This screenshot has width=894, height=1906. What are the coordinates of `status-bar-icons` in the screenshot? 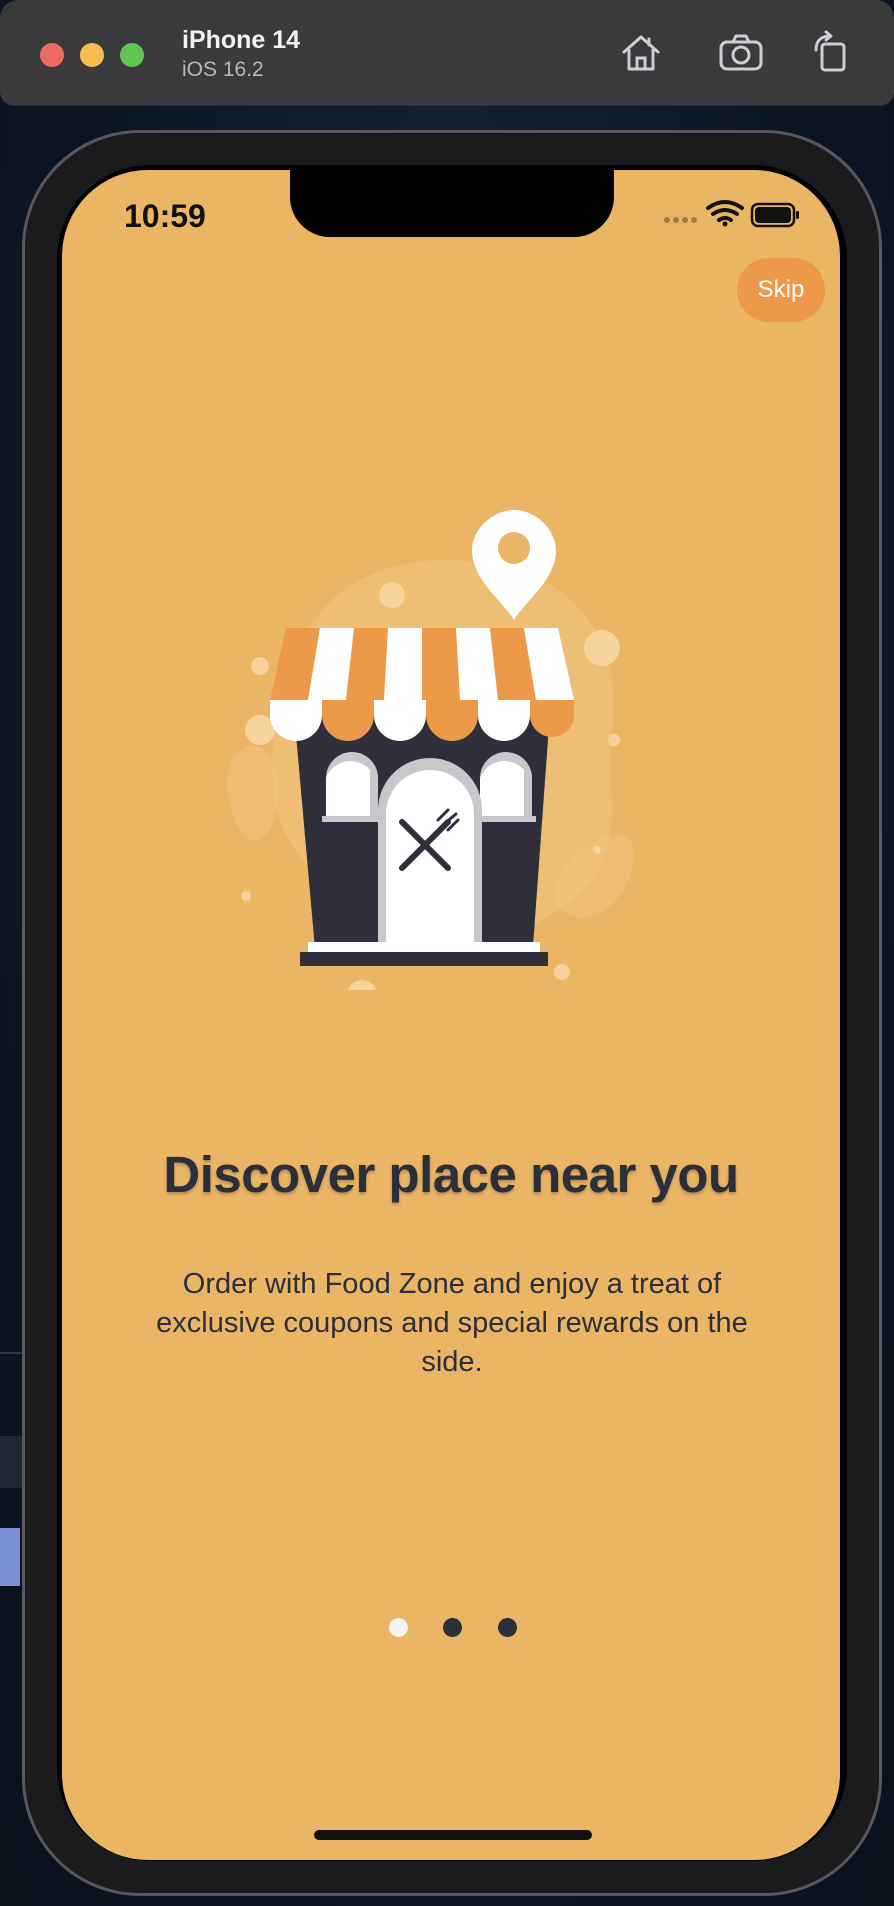 It's located at (731, 214).